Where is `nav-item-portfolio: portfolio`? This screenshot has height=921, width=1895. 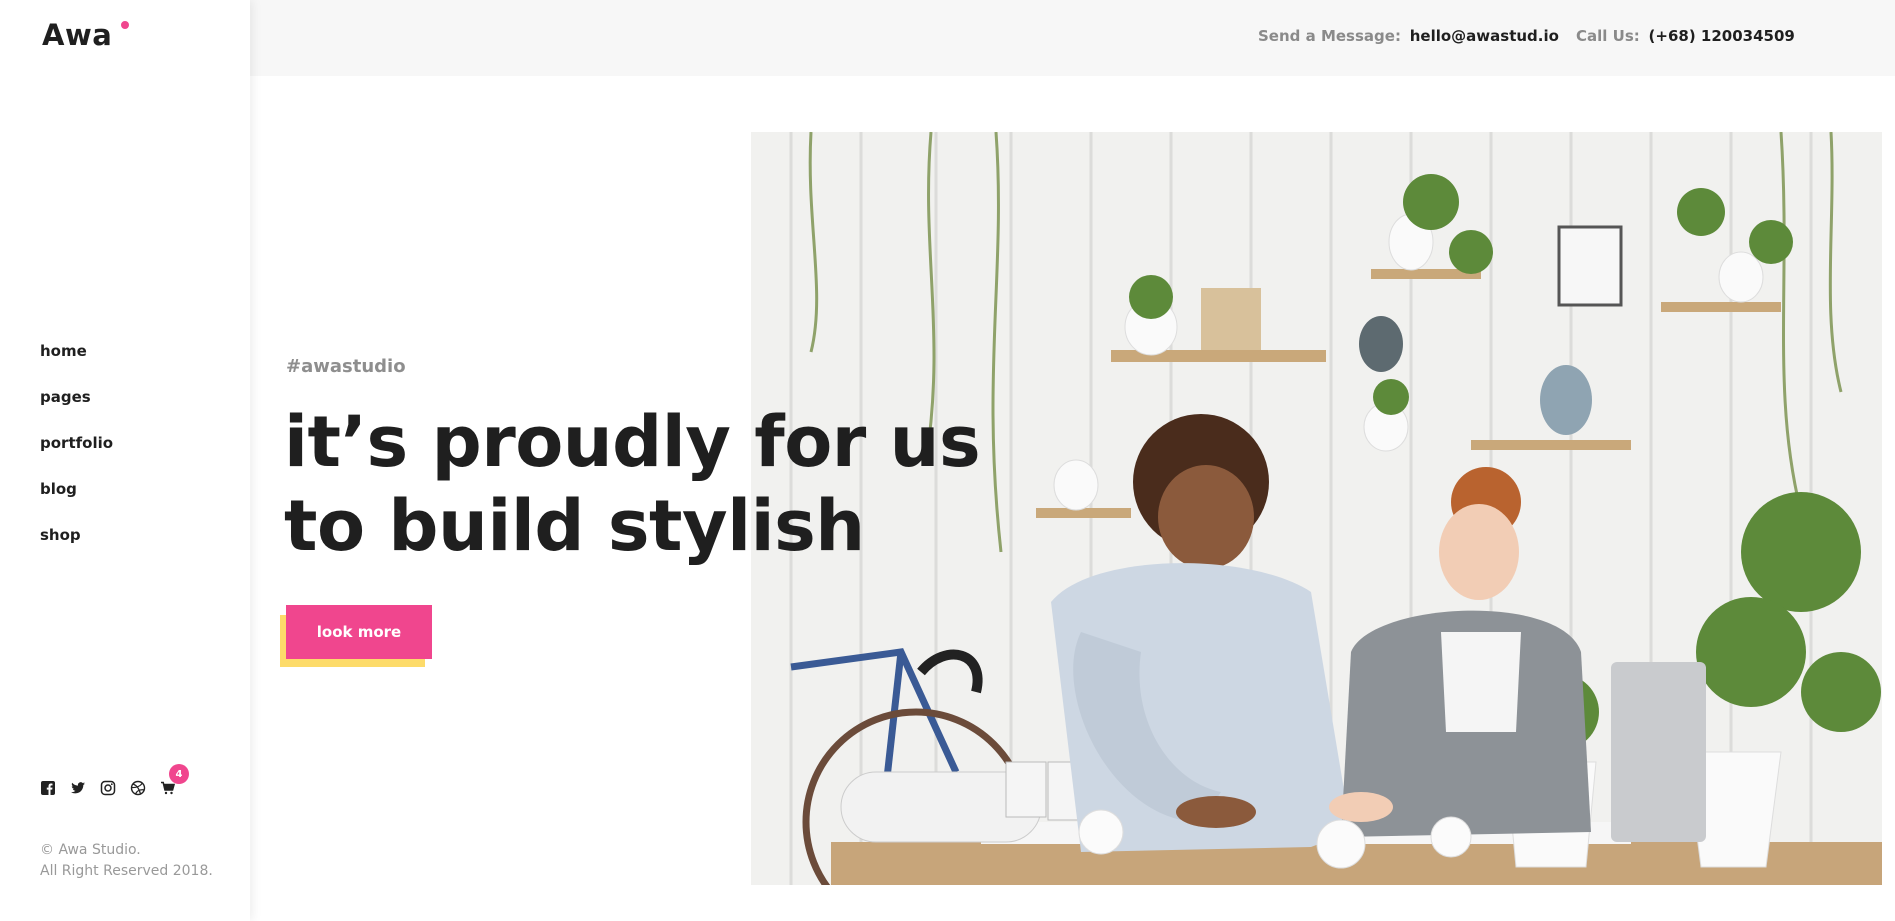
nav-item-portfolio: portfolio is located at coordinates (76, 443).